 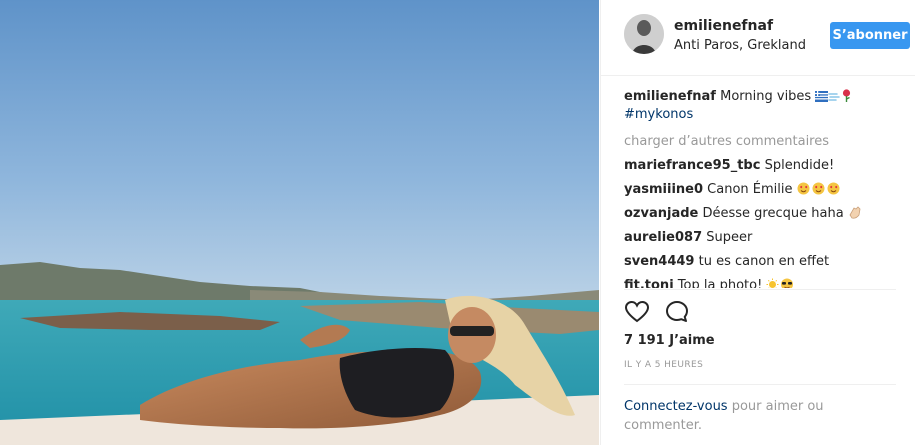 I want to click on speech-bubble-icon, so click(x=677, y=312).